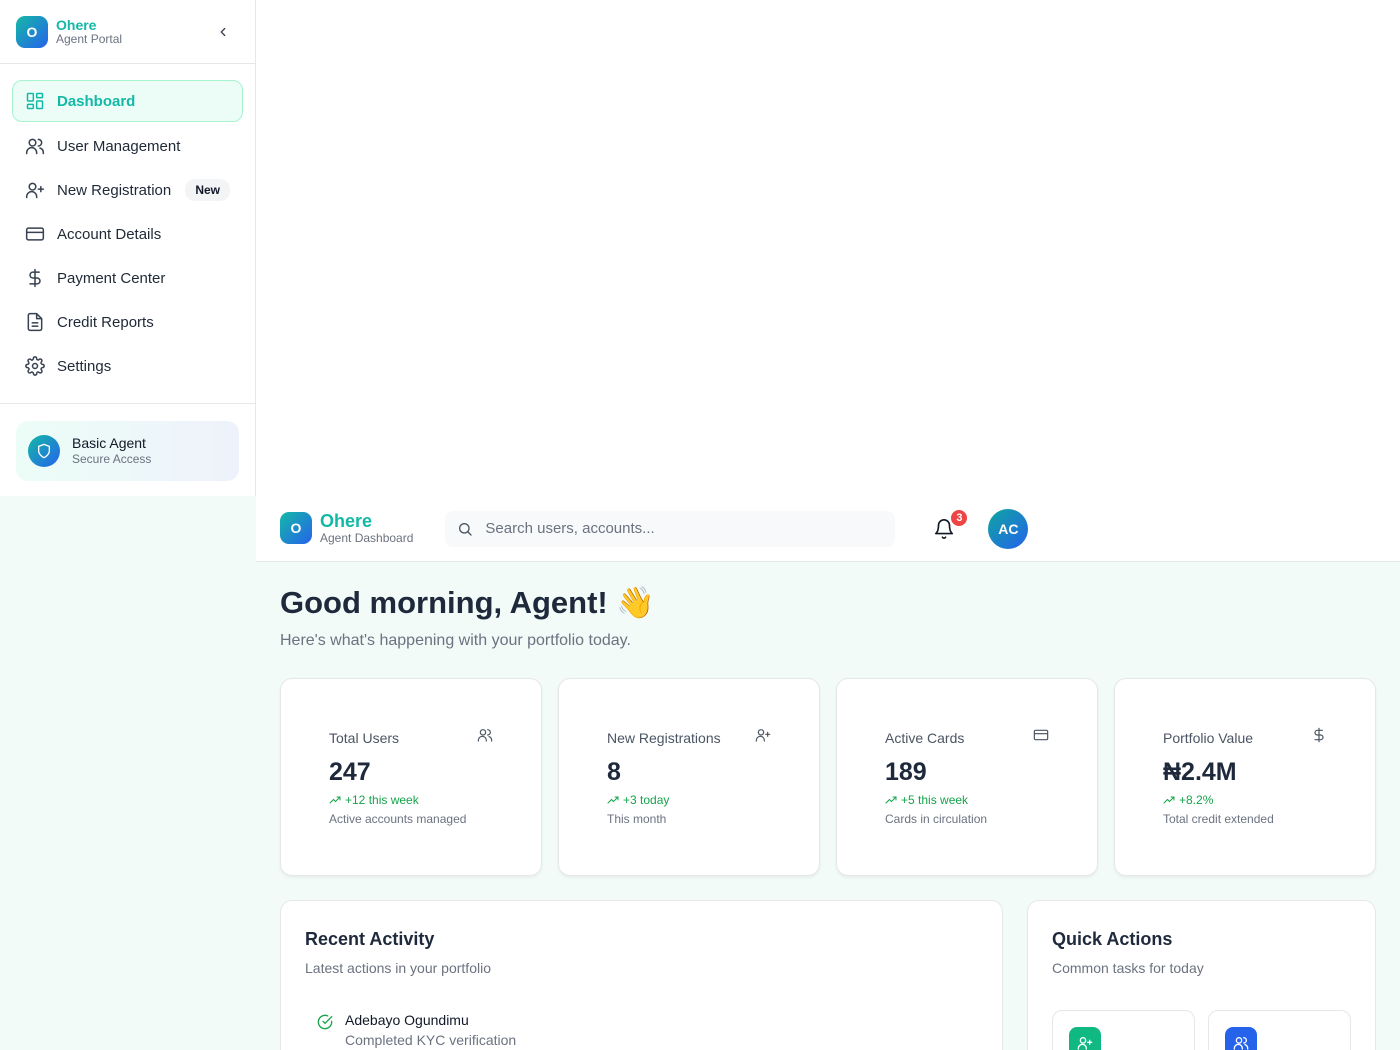 The image size is (1400, 1050). I want to click on header-brand-name: Ohere, so click(346, 521).